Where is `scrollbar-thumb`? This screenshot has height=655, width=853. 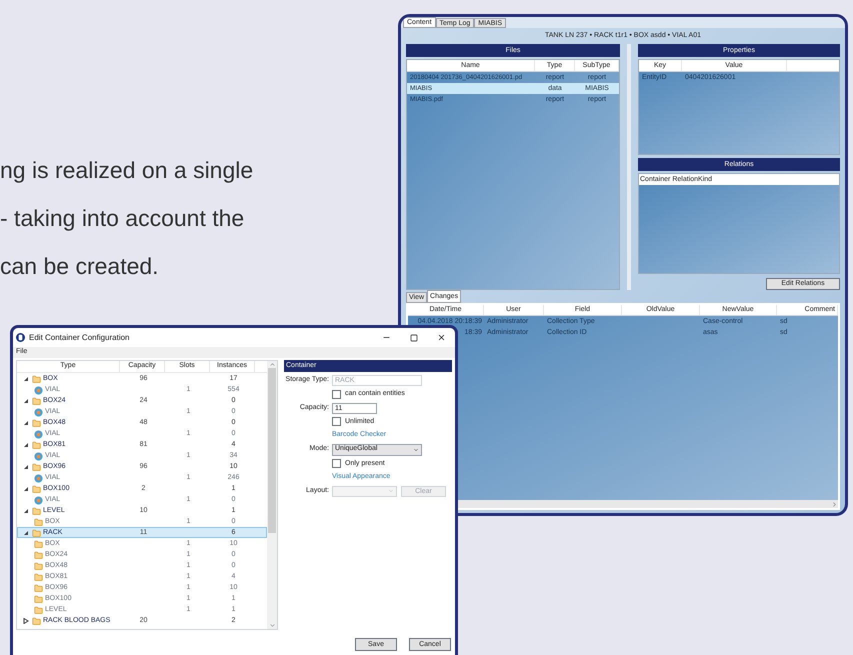
scrollbar-thumb is located at coordinates (272, 450).